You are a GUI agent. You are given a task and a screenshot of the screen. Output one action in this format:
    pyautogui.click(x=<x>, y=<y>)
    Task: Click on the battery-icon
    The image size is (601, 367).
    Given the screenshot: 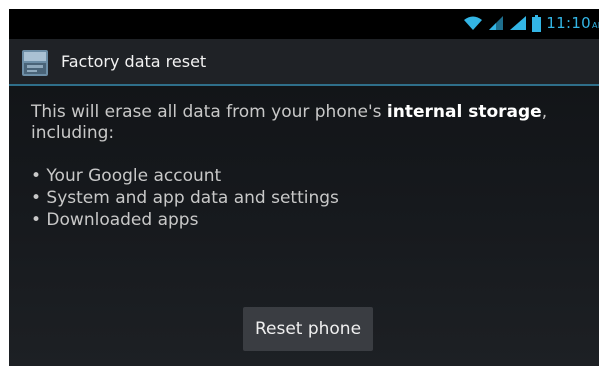 What is the action you would take?
    pyautogui.click(x=537, y=23)
    